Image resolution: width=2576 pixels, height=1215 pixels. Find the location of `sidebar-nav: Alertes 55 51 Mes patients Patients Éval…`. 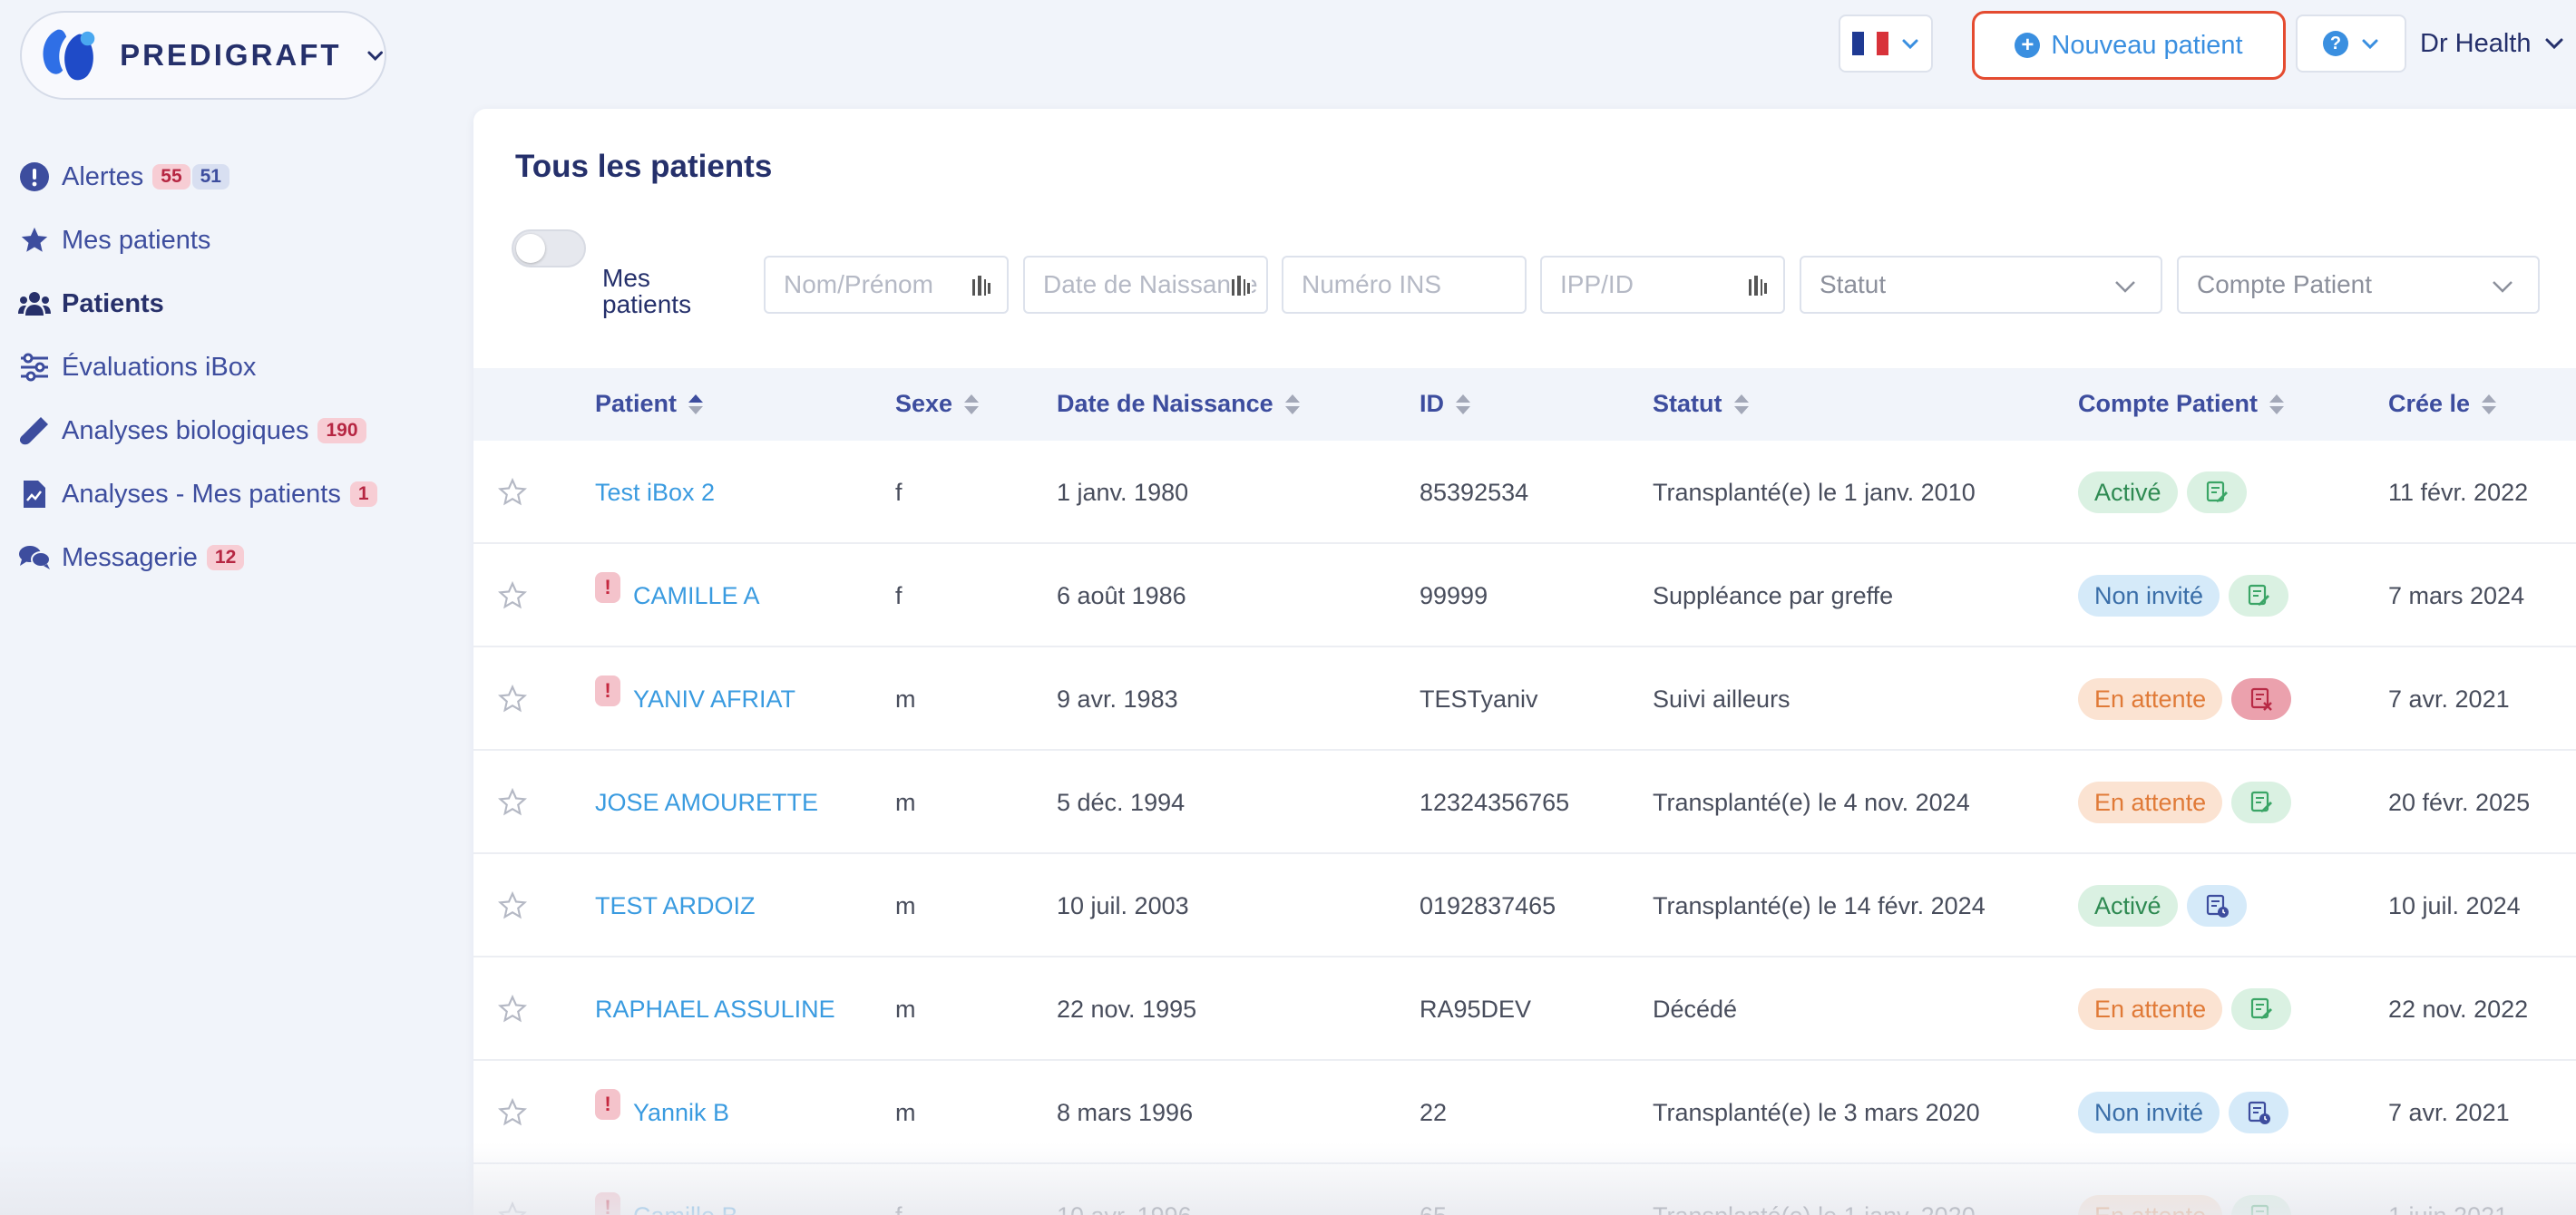

sidebar-nav: Alertes 55 51 Mes patients Patients Éval… is located at coordinates (236, 367).